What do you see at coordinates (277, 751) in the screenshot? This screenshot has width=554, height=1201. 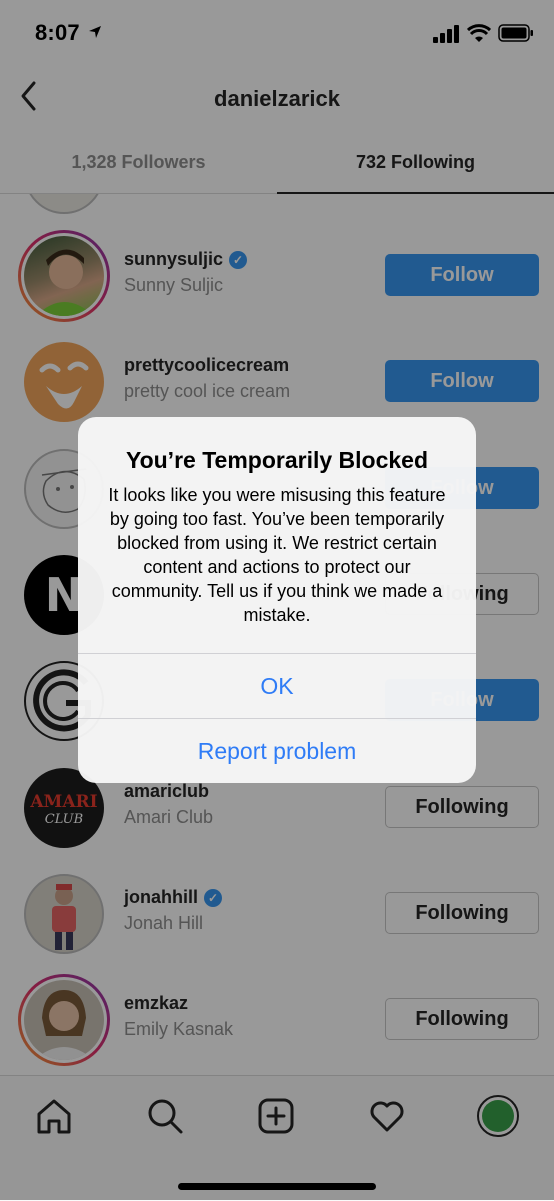 I see `report-problem-button: Report problem` at bounding box center [277, 751].